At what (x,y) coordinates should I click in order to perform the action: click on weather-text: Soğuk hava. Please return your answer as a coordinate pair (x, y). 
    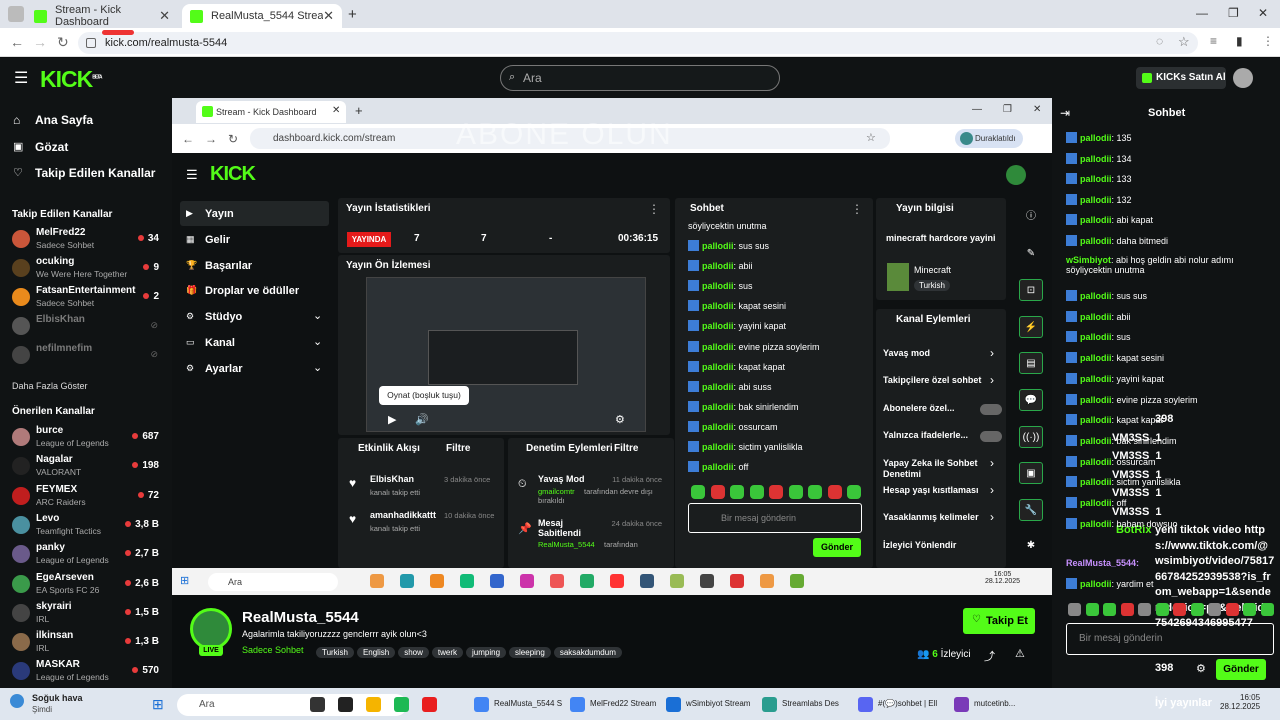
    Looking at the image, I should click on (57, 698).